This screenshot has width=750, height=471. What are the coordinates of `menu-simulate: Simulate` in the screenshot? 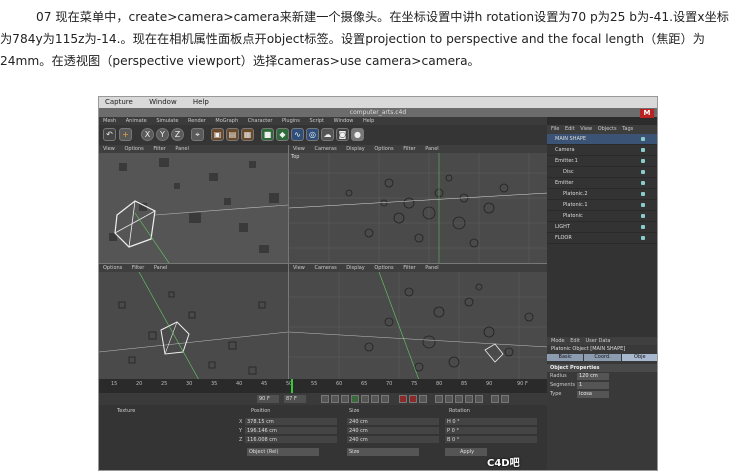 It's located at (167, 121).